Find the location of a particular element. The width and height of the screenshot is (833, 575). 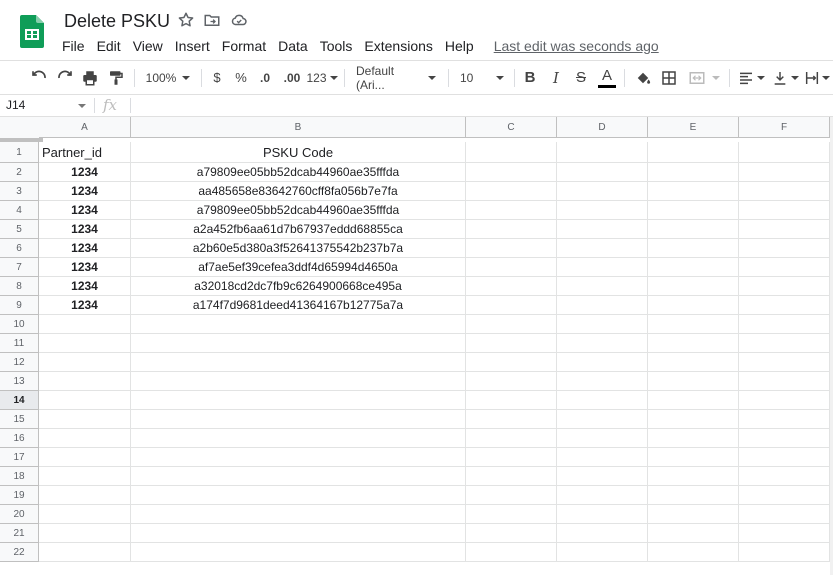

cell-f20 is located at coordinates (784, 514).